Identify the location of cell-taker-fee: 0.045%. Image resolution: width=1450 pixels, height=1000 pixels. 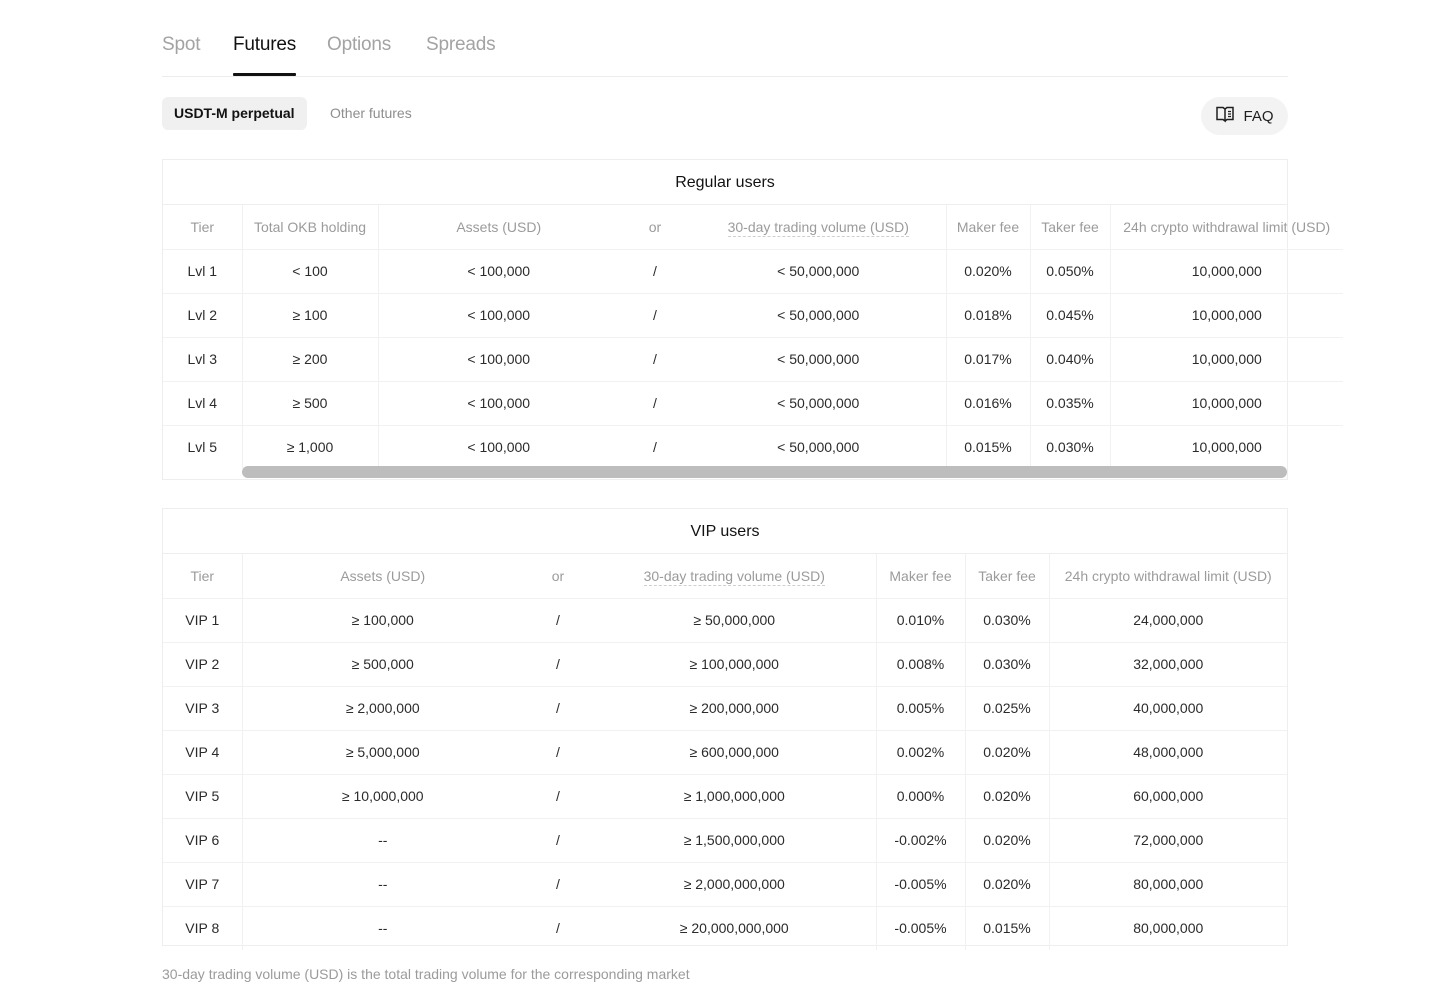
(1069, 315).